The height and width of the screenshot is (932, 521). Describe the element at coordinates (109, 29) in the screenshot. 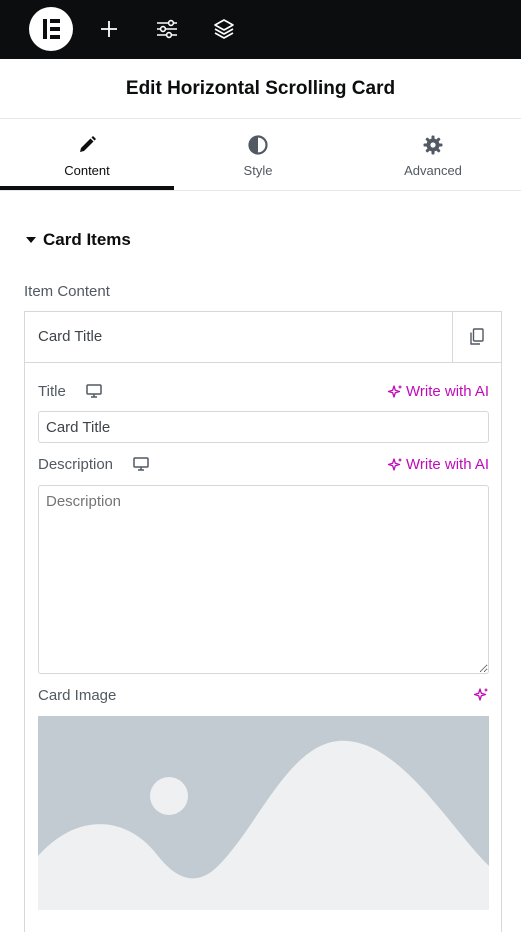

I see `add-icon` at that location.